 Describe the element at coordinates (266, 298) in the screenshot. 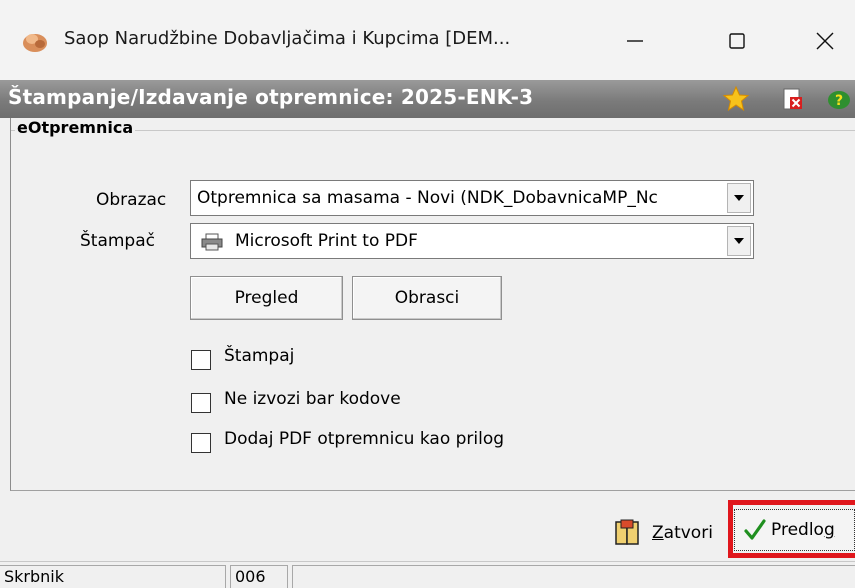

I see `pregled-button: Pregled` at that location.